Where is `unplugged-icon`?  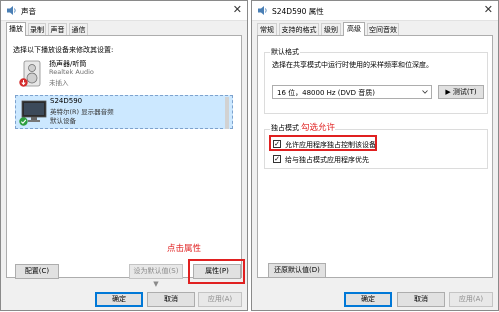 unplugged-icon is located at coordinates (23, 82).